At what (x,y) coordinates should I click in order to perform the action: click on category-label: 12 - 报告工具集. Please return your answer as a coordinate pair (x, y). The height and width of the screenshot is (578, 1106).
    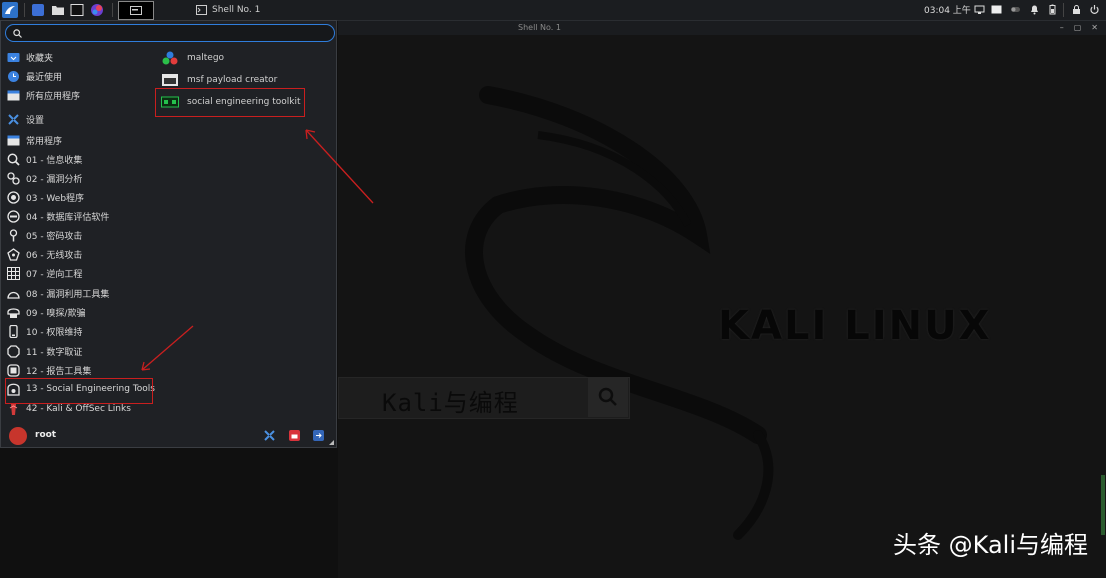
    Looking at the image, I should click on (59, 371).